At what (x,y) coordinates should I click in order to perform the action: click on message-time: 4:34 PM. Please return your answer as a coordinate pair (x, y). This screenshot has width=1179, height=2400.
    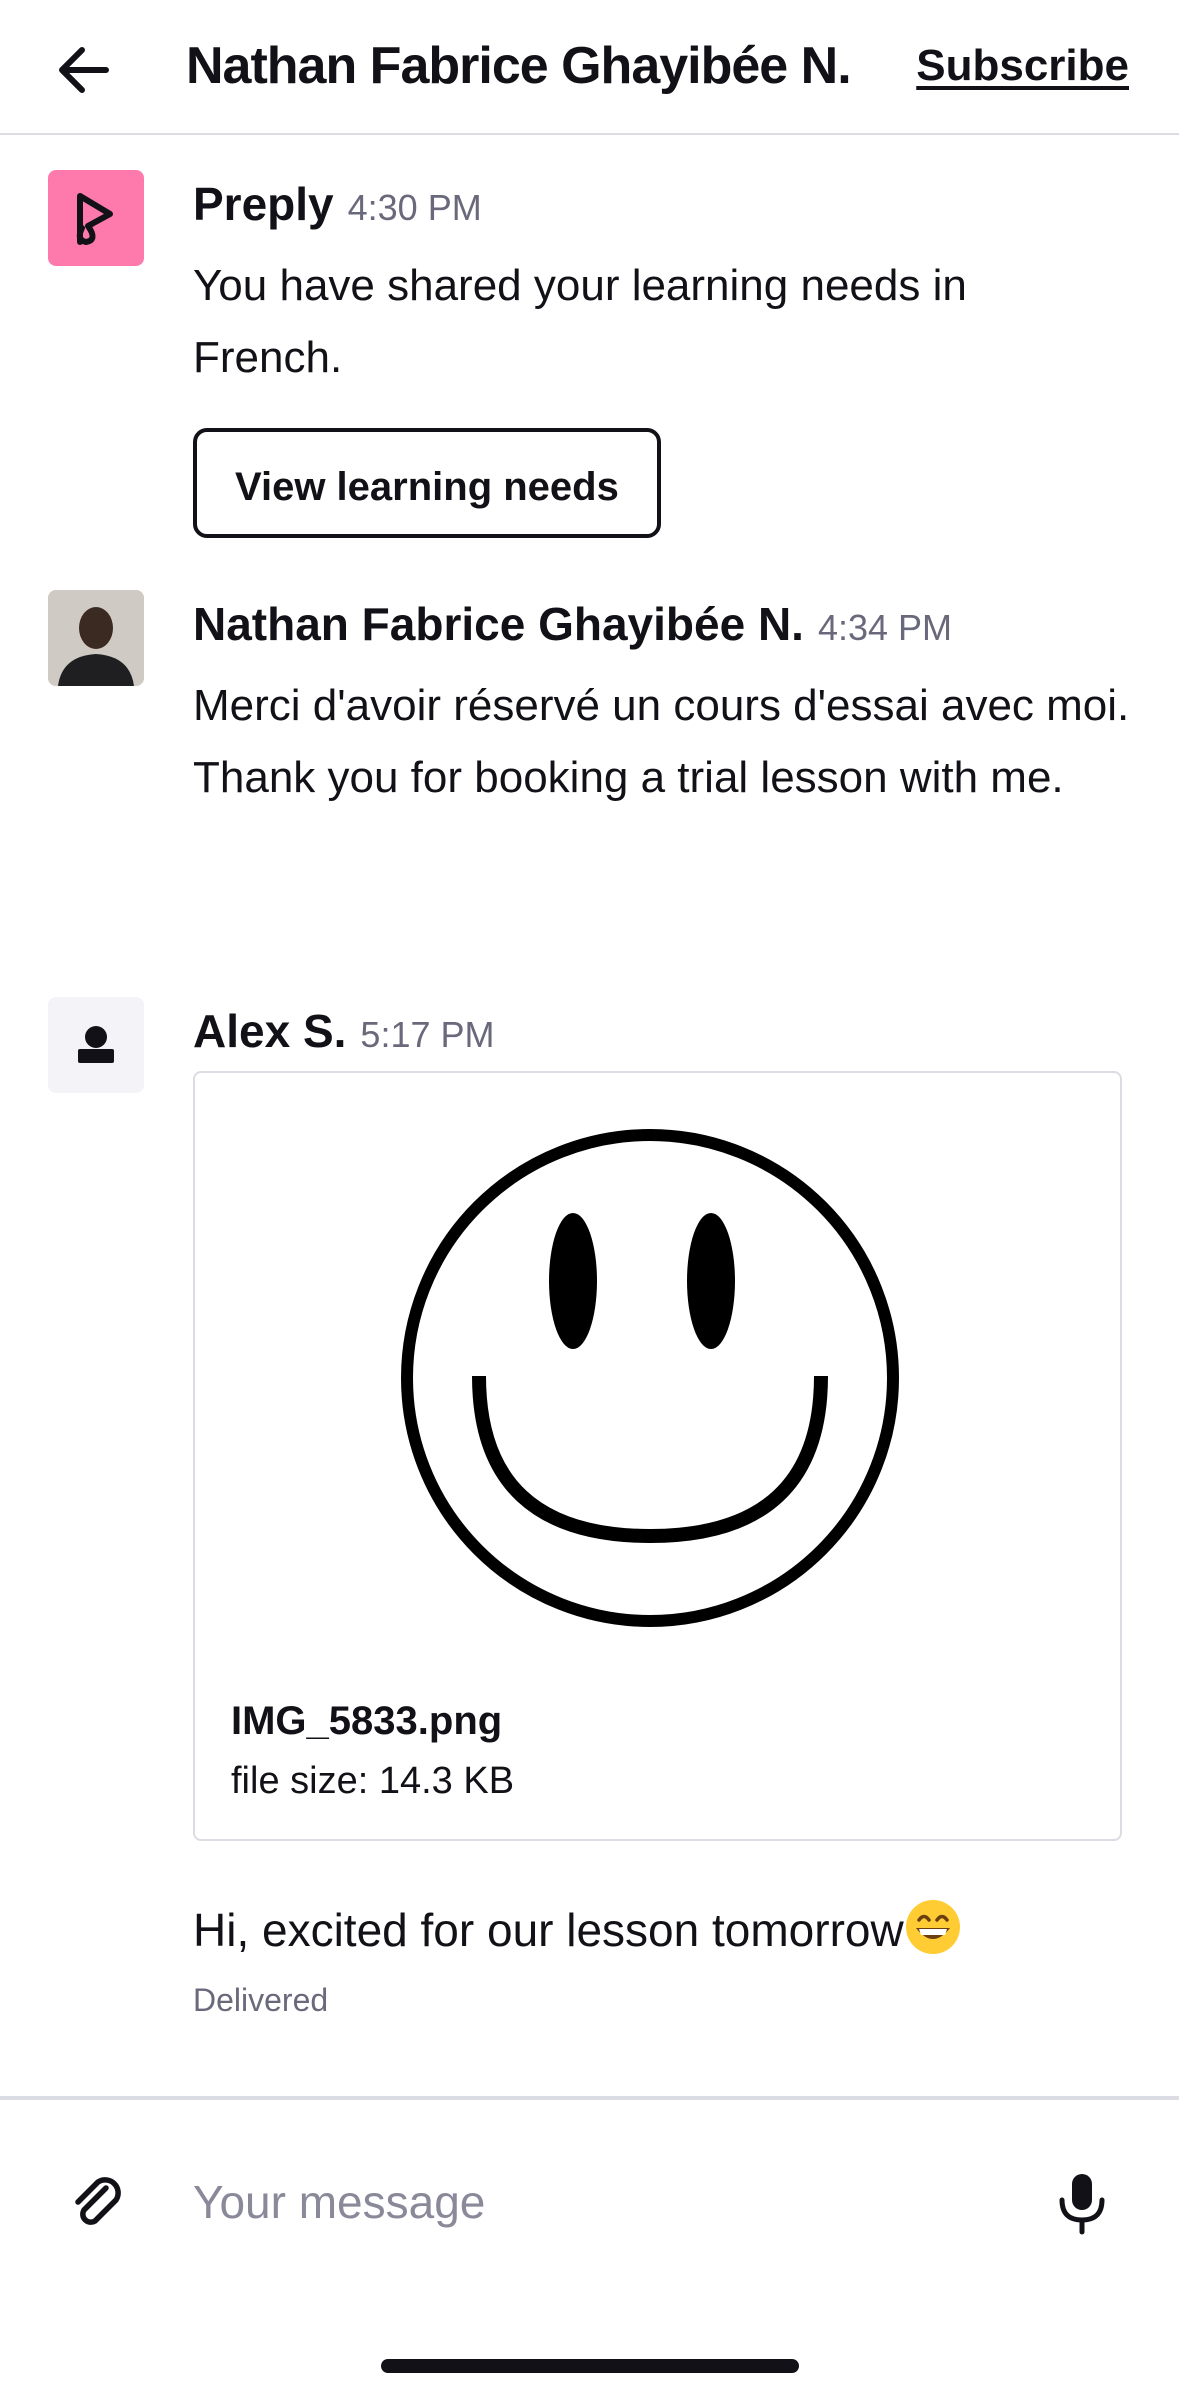
    Looking at the image, I should click on (885, 627).